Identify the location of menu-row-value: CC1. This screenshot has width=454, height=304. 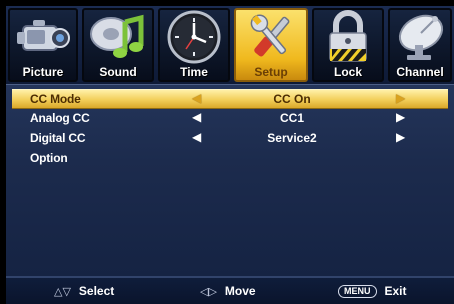
(291, 118).